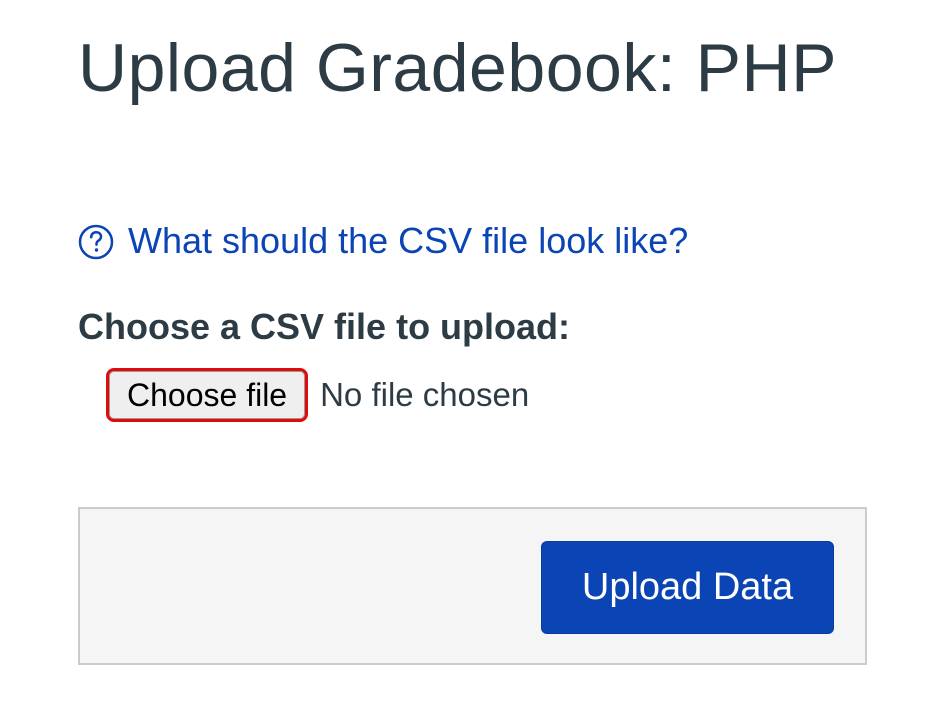  I want to click on question-circle-icon, so click(96, 242).